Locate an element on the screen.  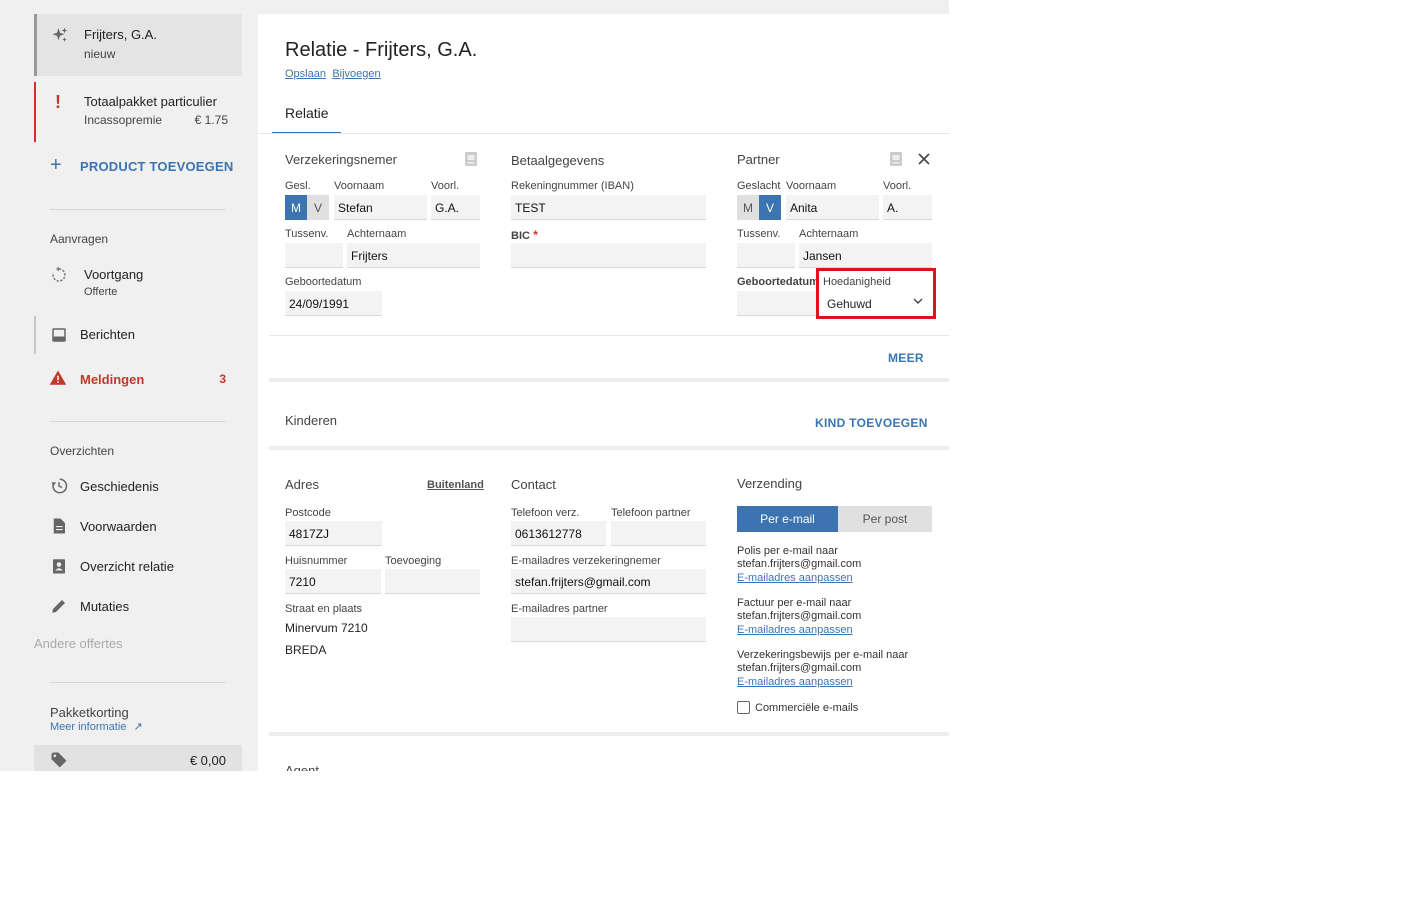
current-relation-card: Frijters, G.A. nieuw is located at coordinates (138, 45).